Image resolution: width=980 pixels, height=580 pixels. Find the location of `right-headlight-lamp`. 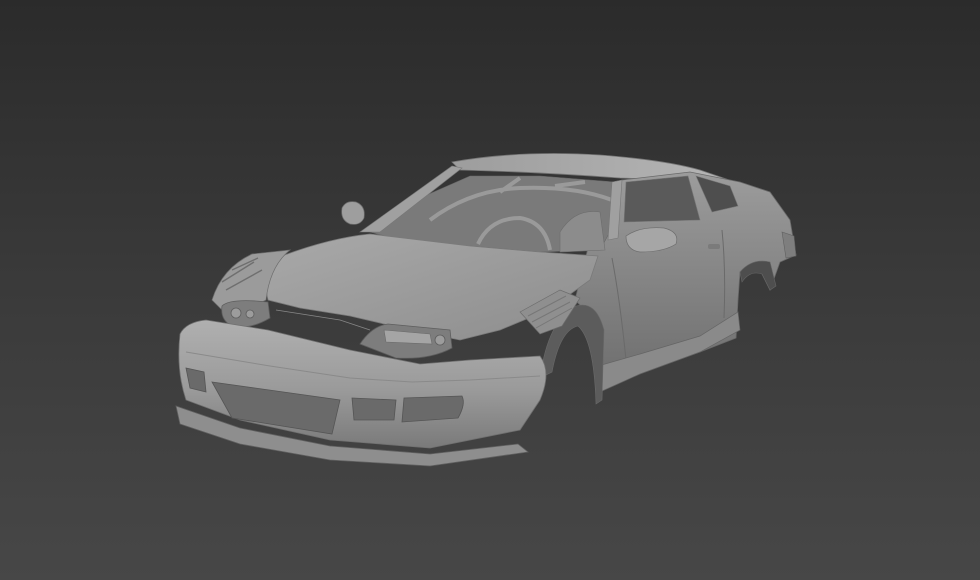

right-headlight-lamp is located at coordinates (440, 340).